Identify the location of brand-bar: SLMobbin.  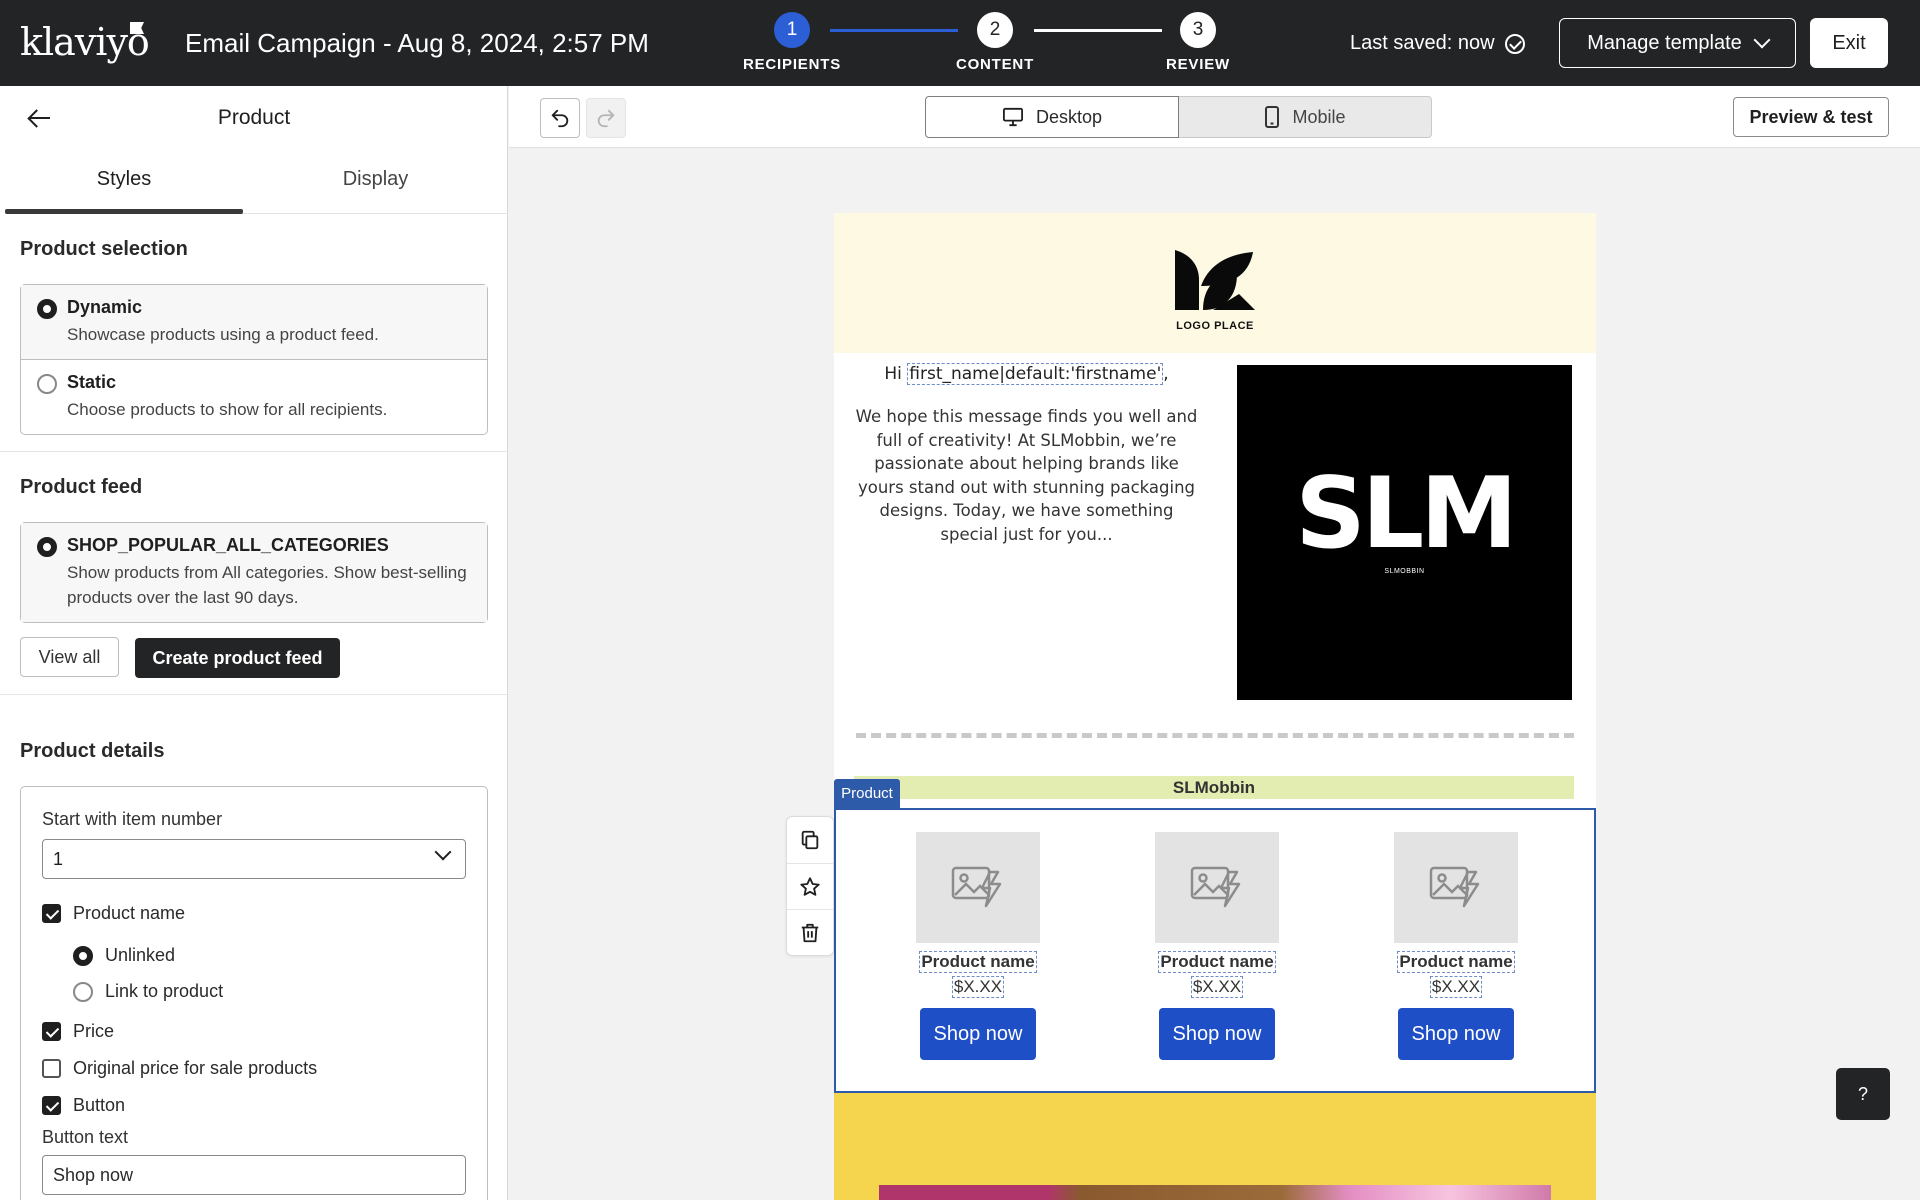
(1214, 787).